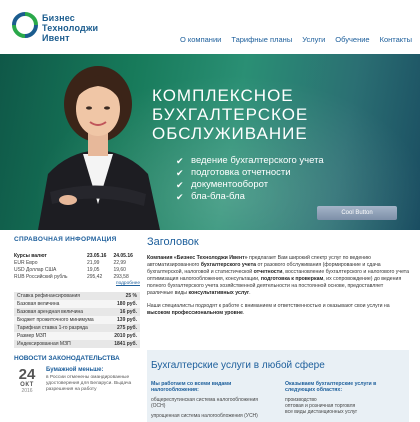 This screenshot has height=422, width=420. What do you see at coordinates (128, 312) in the screenshot?
I see `stat-value: 16 руб.` at bounding box center [128, 312].